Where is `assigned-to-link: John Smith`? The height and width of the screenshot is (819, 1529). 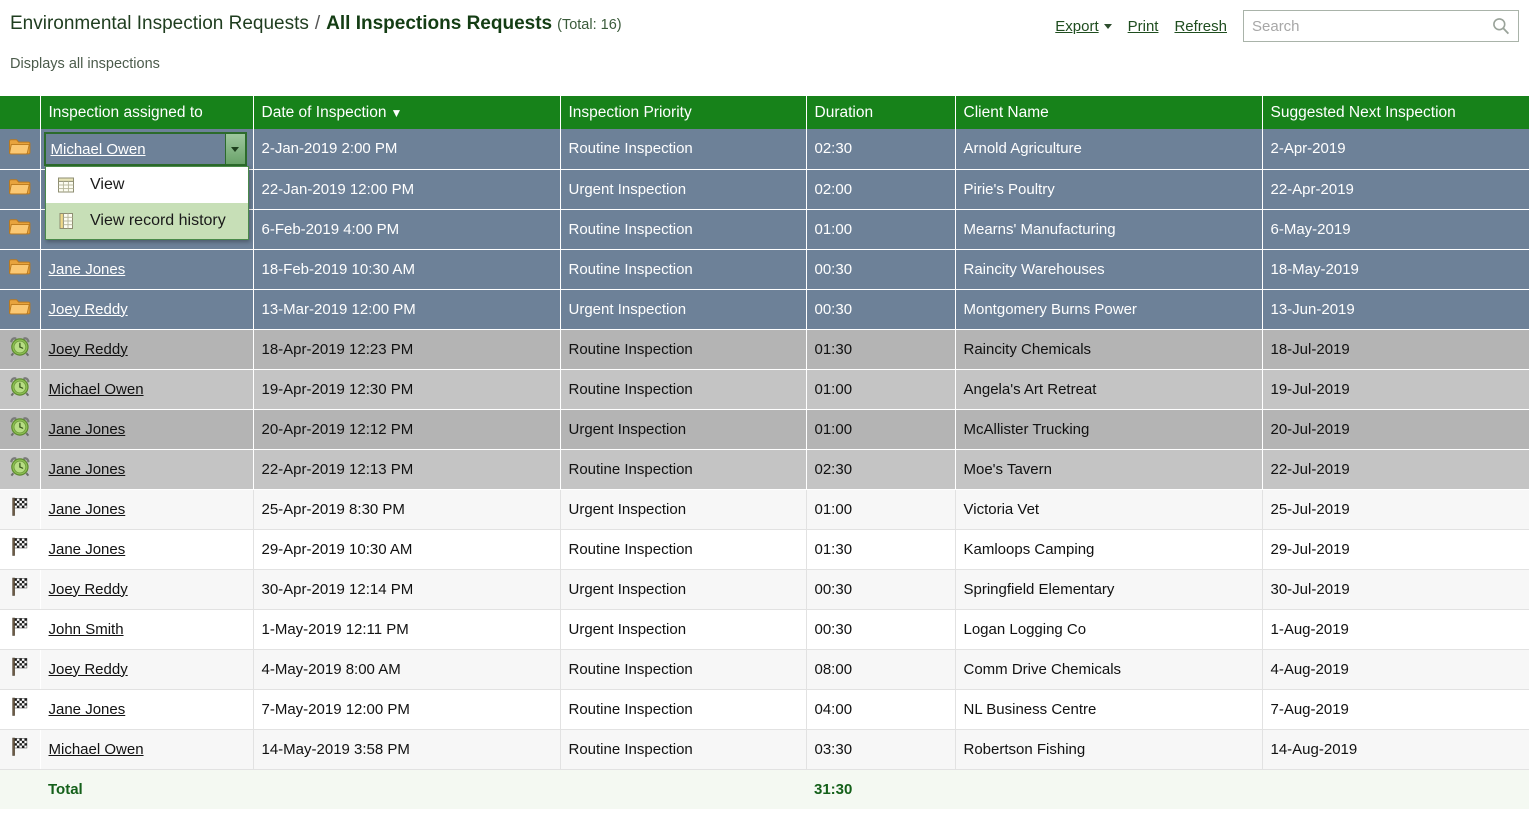
assigned-to-link: John Smith is located at coordinates (86, 629).